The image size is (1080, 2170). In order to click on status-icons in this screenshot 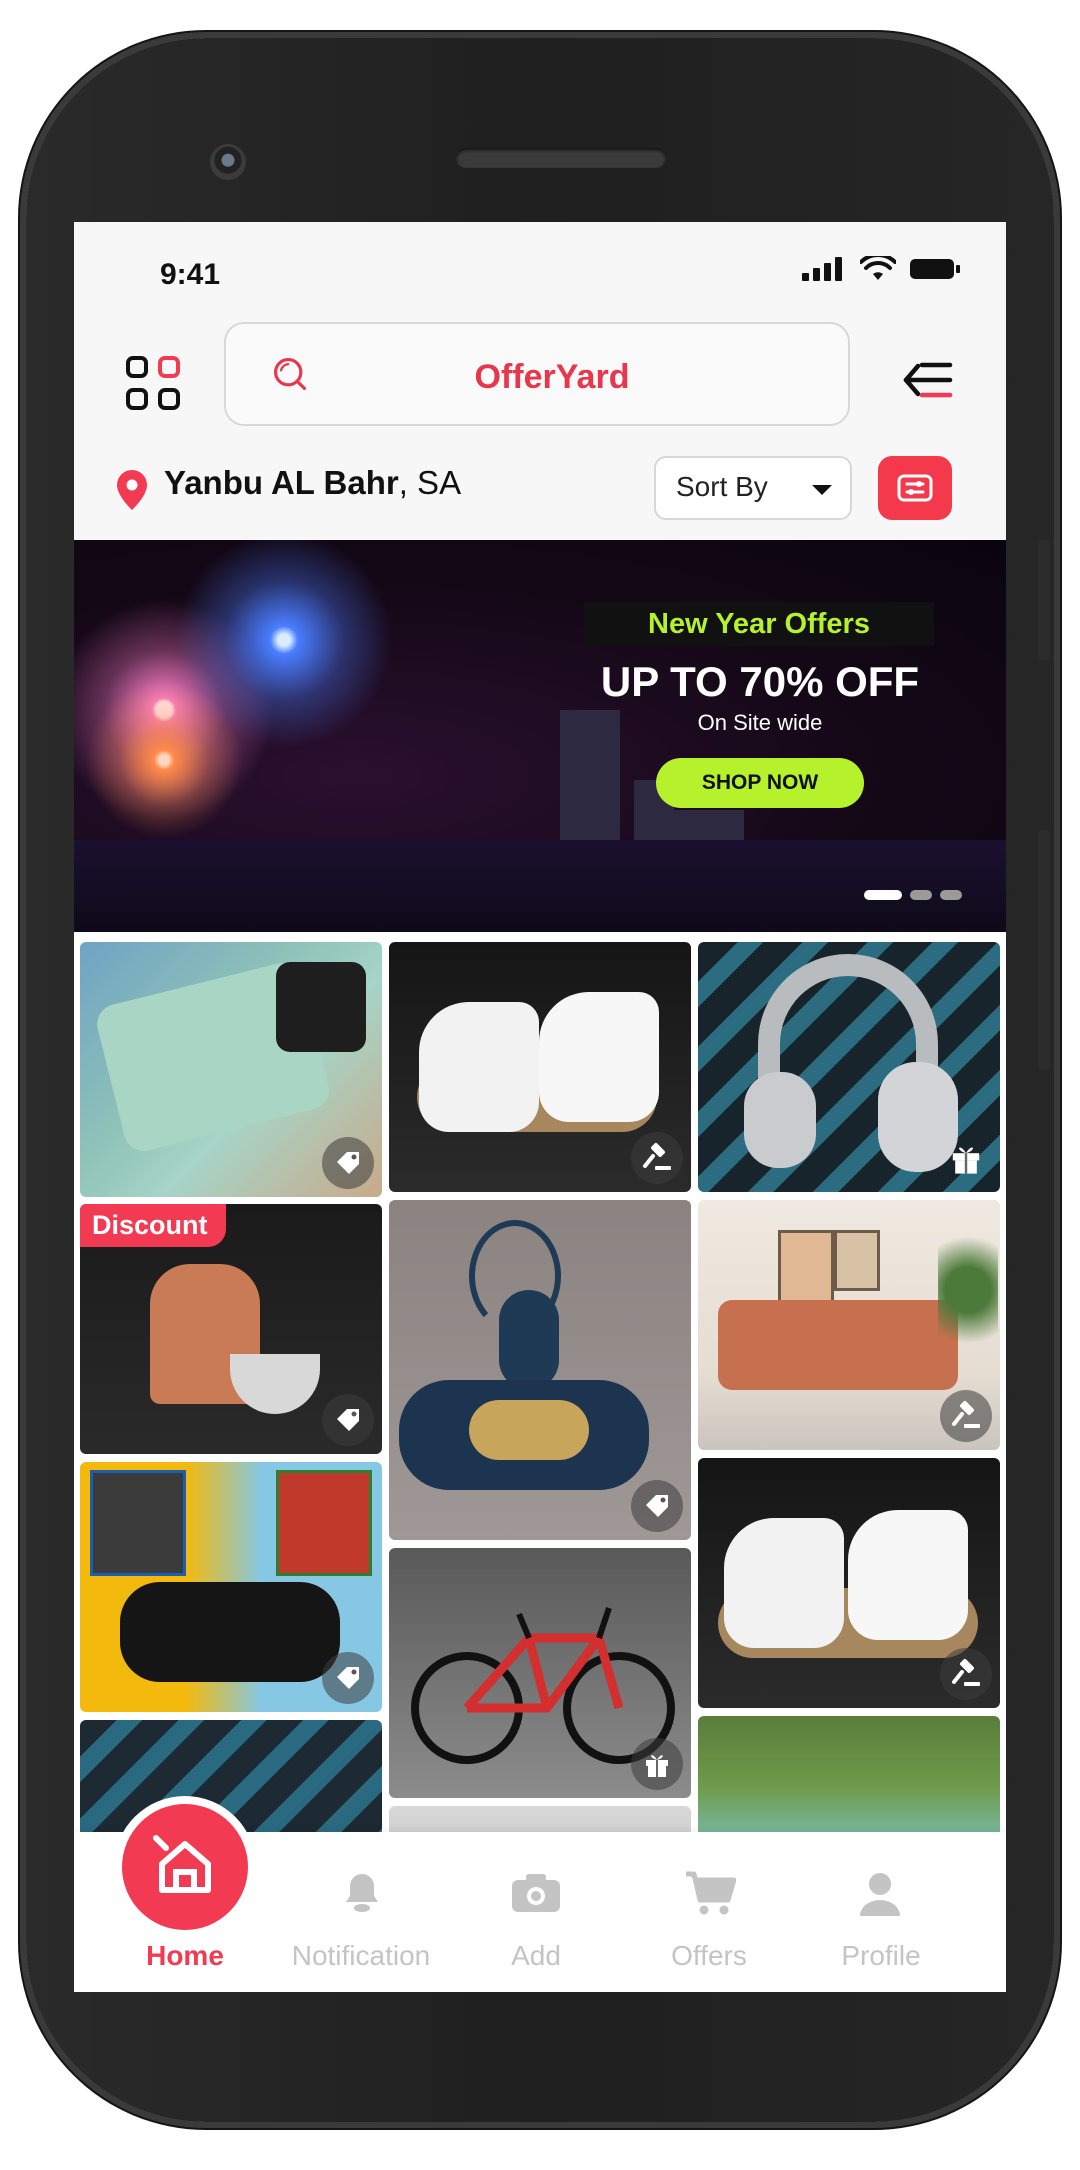, I will do `click(881, 269)`.